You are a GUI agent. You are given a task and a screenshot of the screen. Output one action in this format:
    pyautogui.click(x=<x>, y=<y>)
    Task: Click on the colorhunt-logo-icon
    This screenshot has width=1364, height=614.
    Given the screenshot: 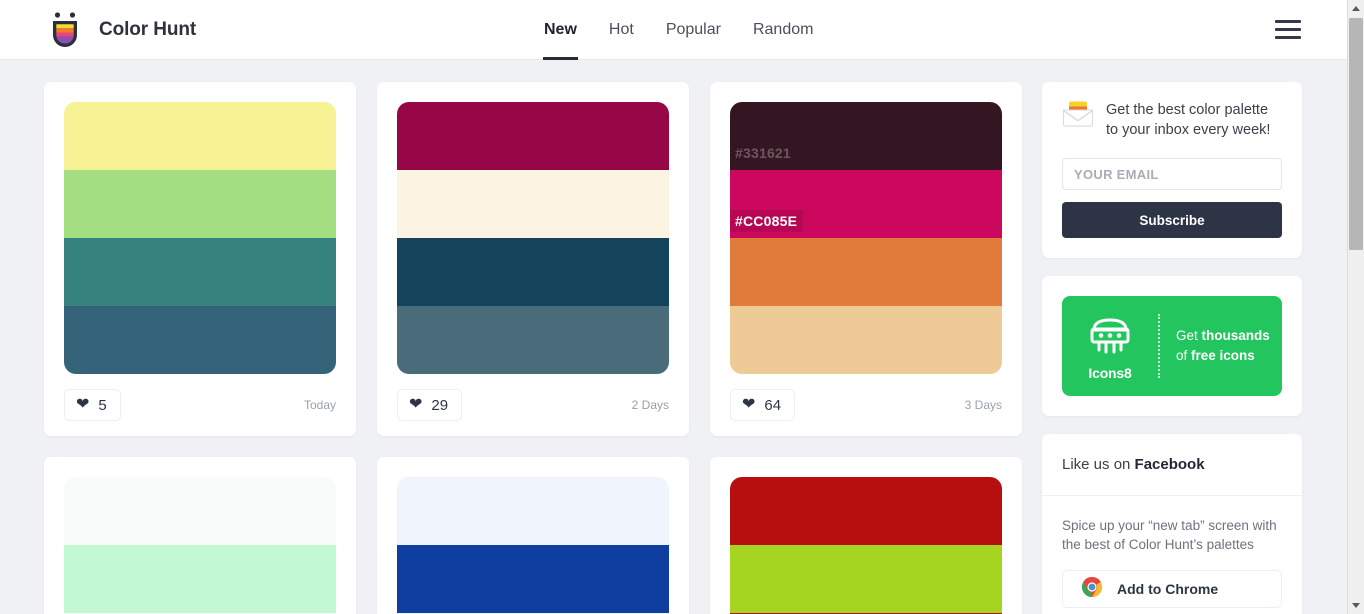 What is the action you would take?
    pyautogui.click(x=65, y=30)
    